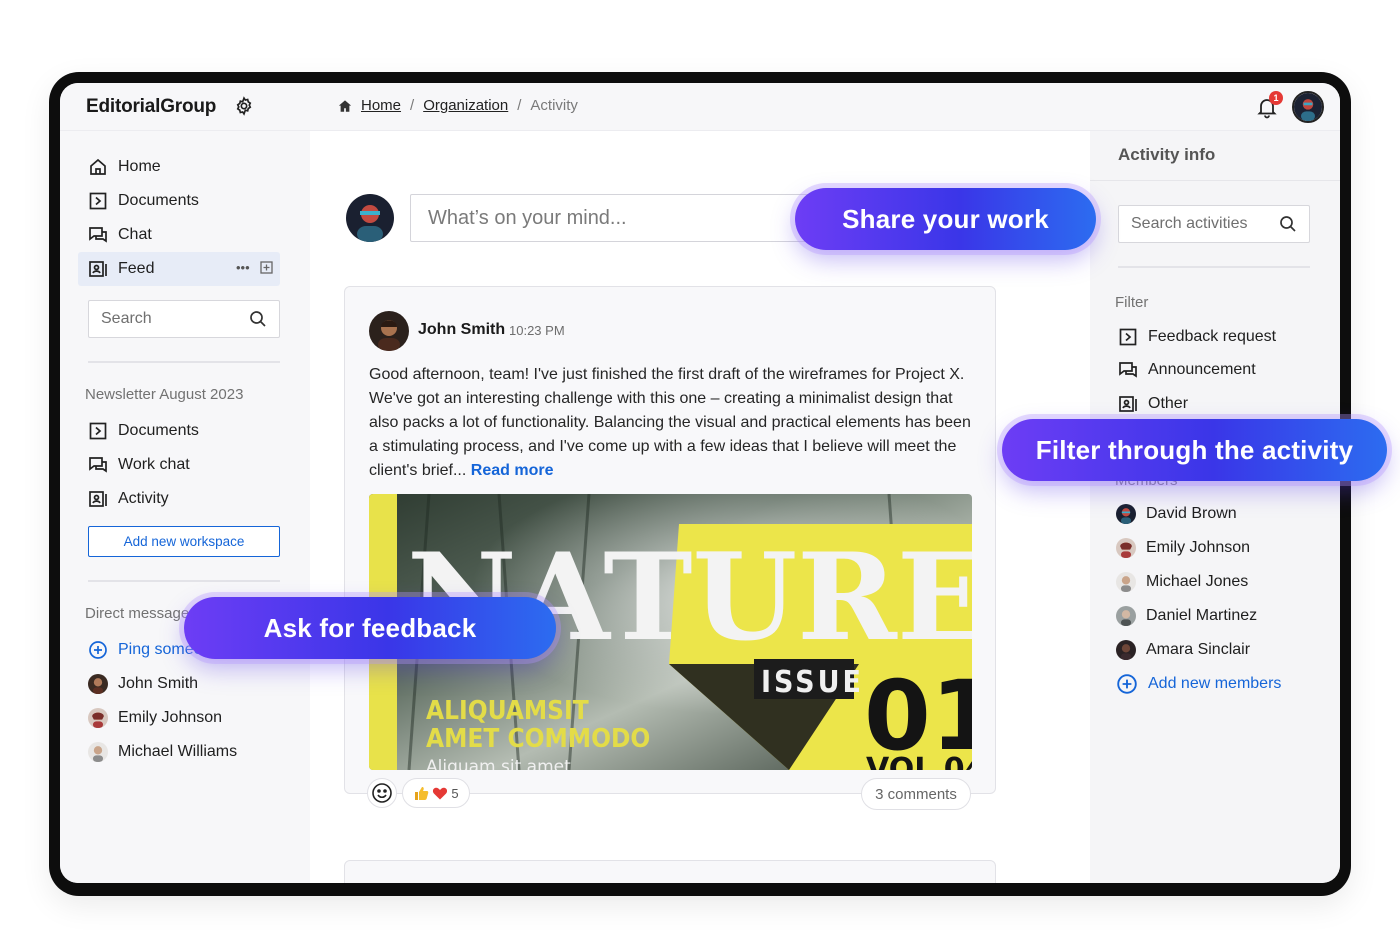  I want to click on add-members-label: Add new members, so click(1215, 683).